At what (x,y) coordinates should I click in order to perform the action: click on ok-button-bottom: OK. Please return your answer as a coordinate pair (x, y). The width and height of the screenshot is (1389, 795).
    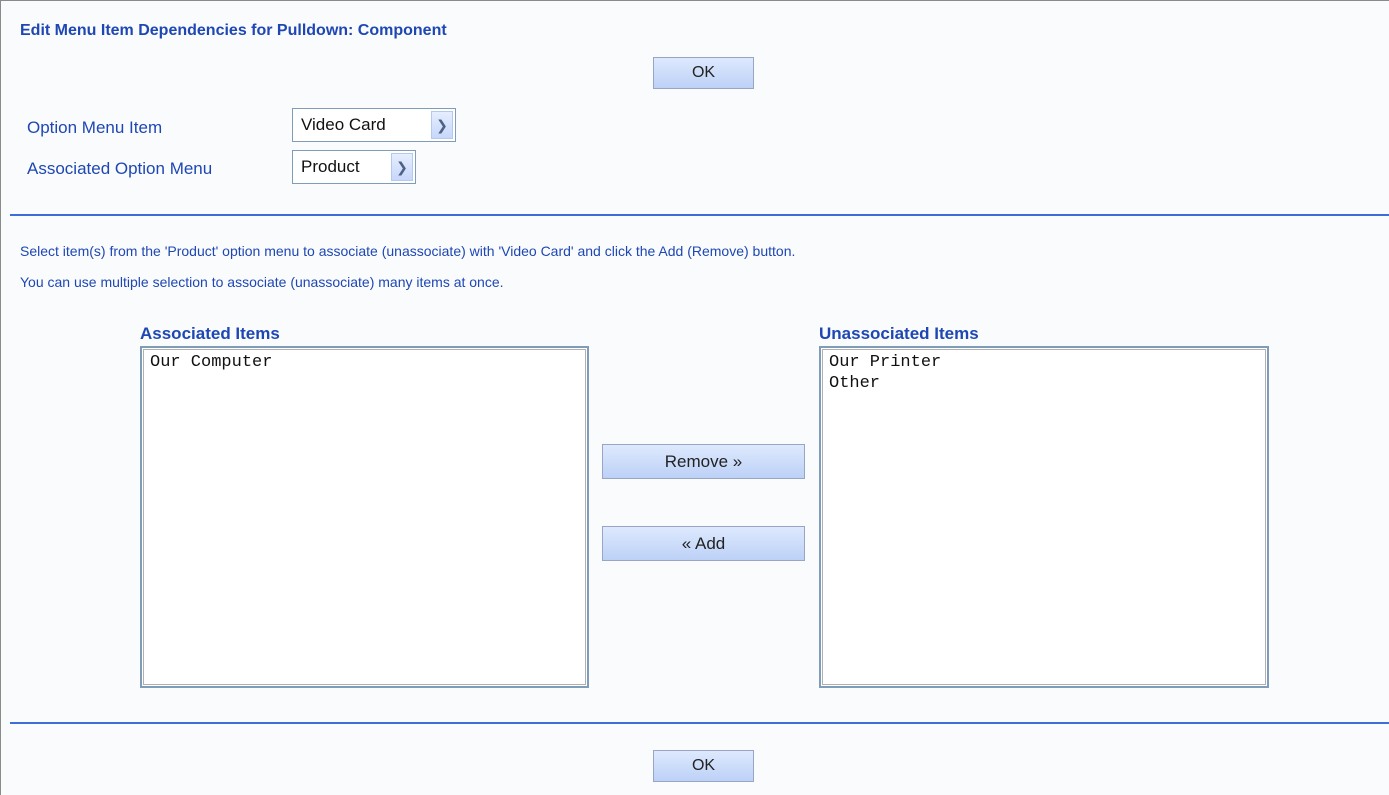
    Looking at the image, I should click on (703, 766).